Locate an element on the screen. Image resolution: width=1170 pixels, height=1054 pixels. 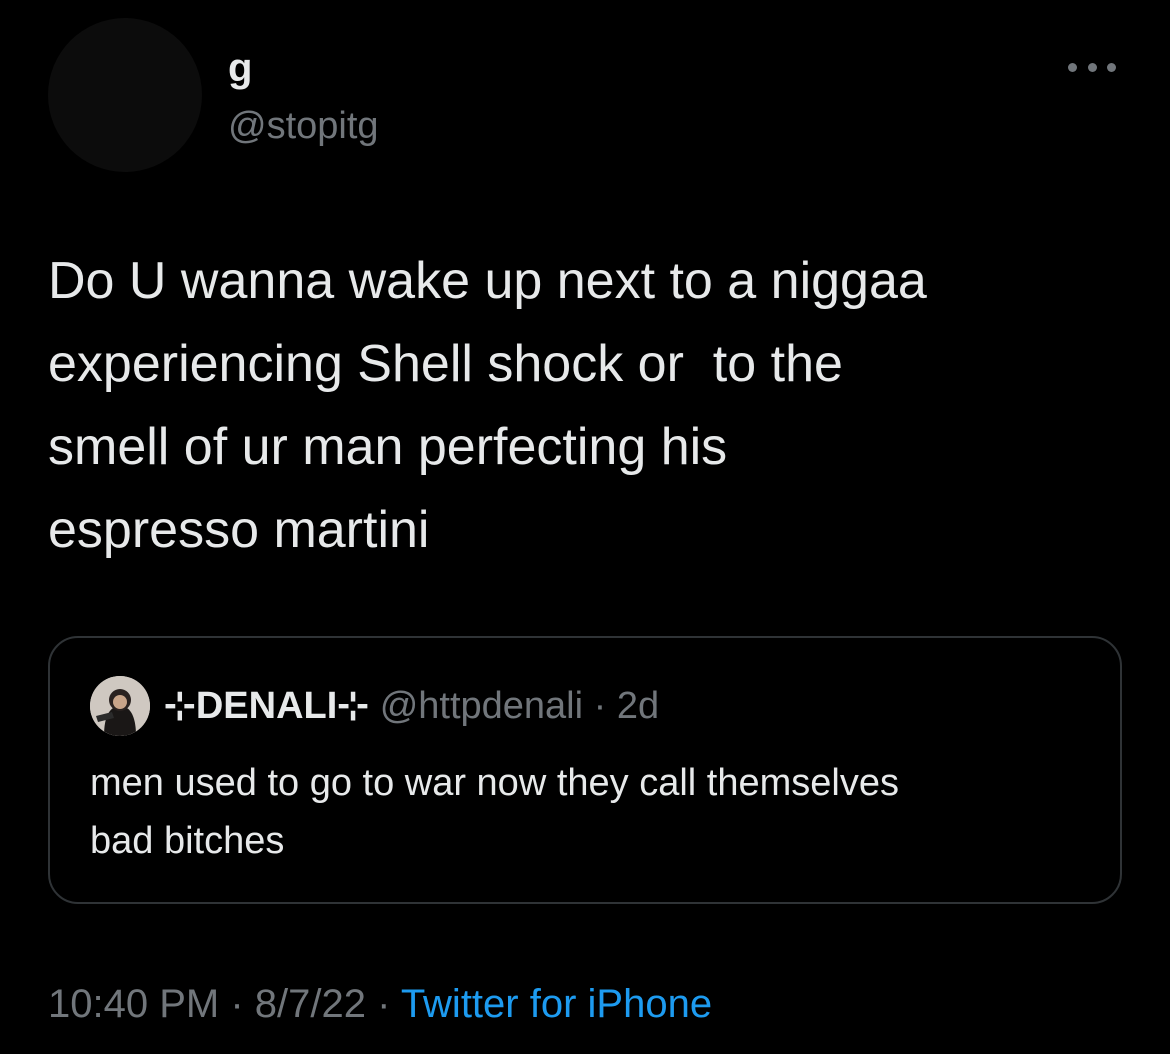
tweet-time: 10:40 PM is located at coordinates (133, 1004).